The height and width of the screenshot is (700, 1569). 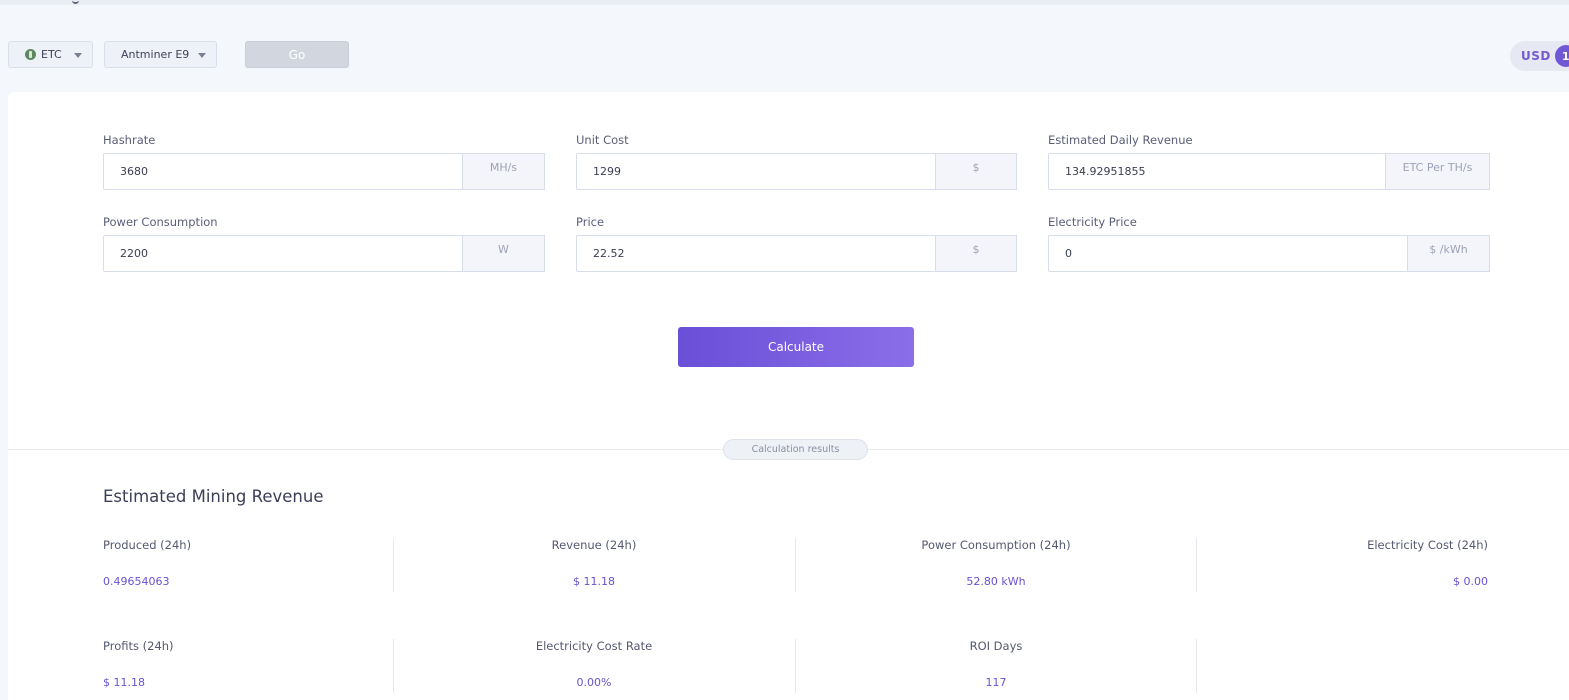 What do you see at coordinates (996, 682) in the screenshot?
I see `stat-value: 117` at bounding box center [996, 682].